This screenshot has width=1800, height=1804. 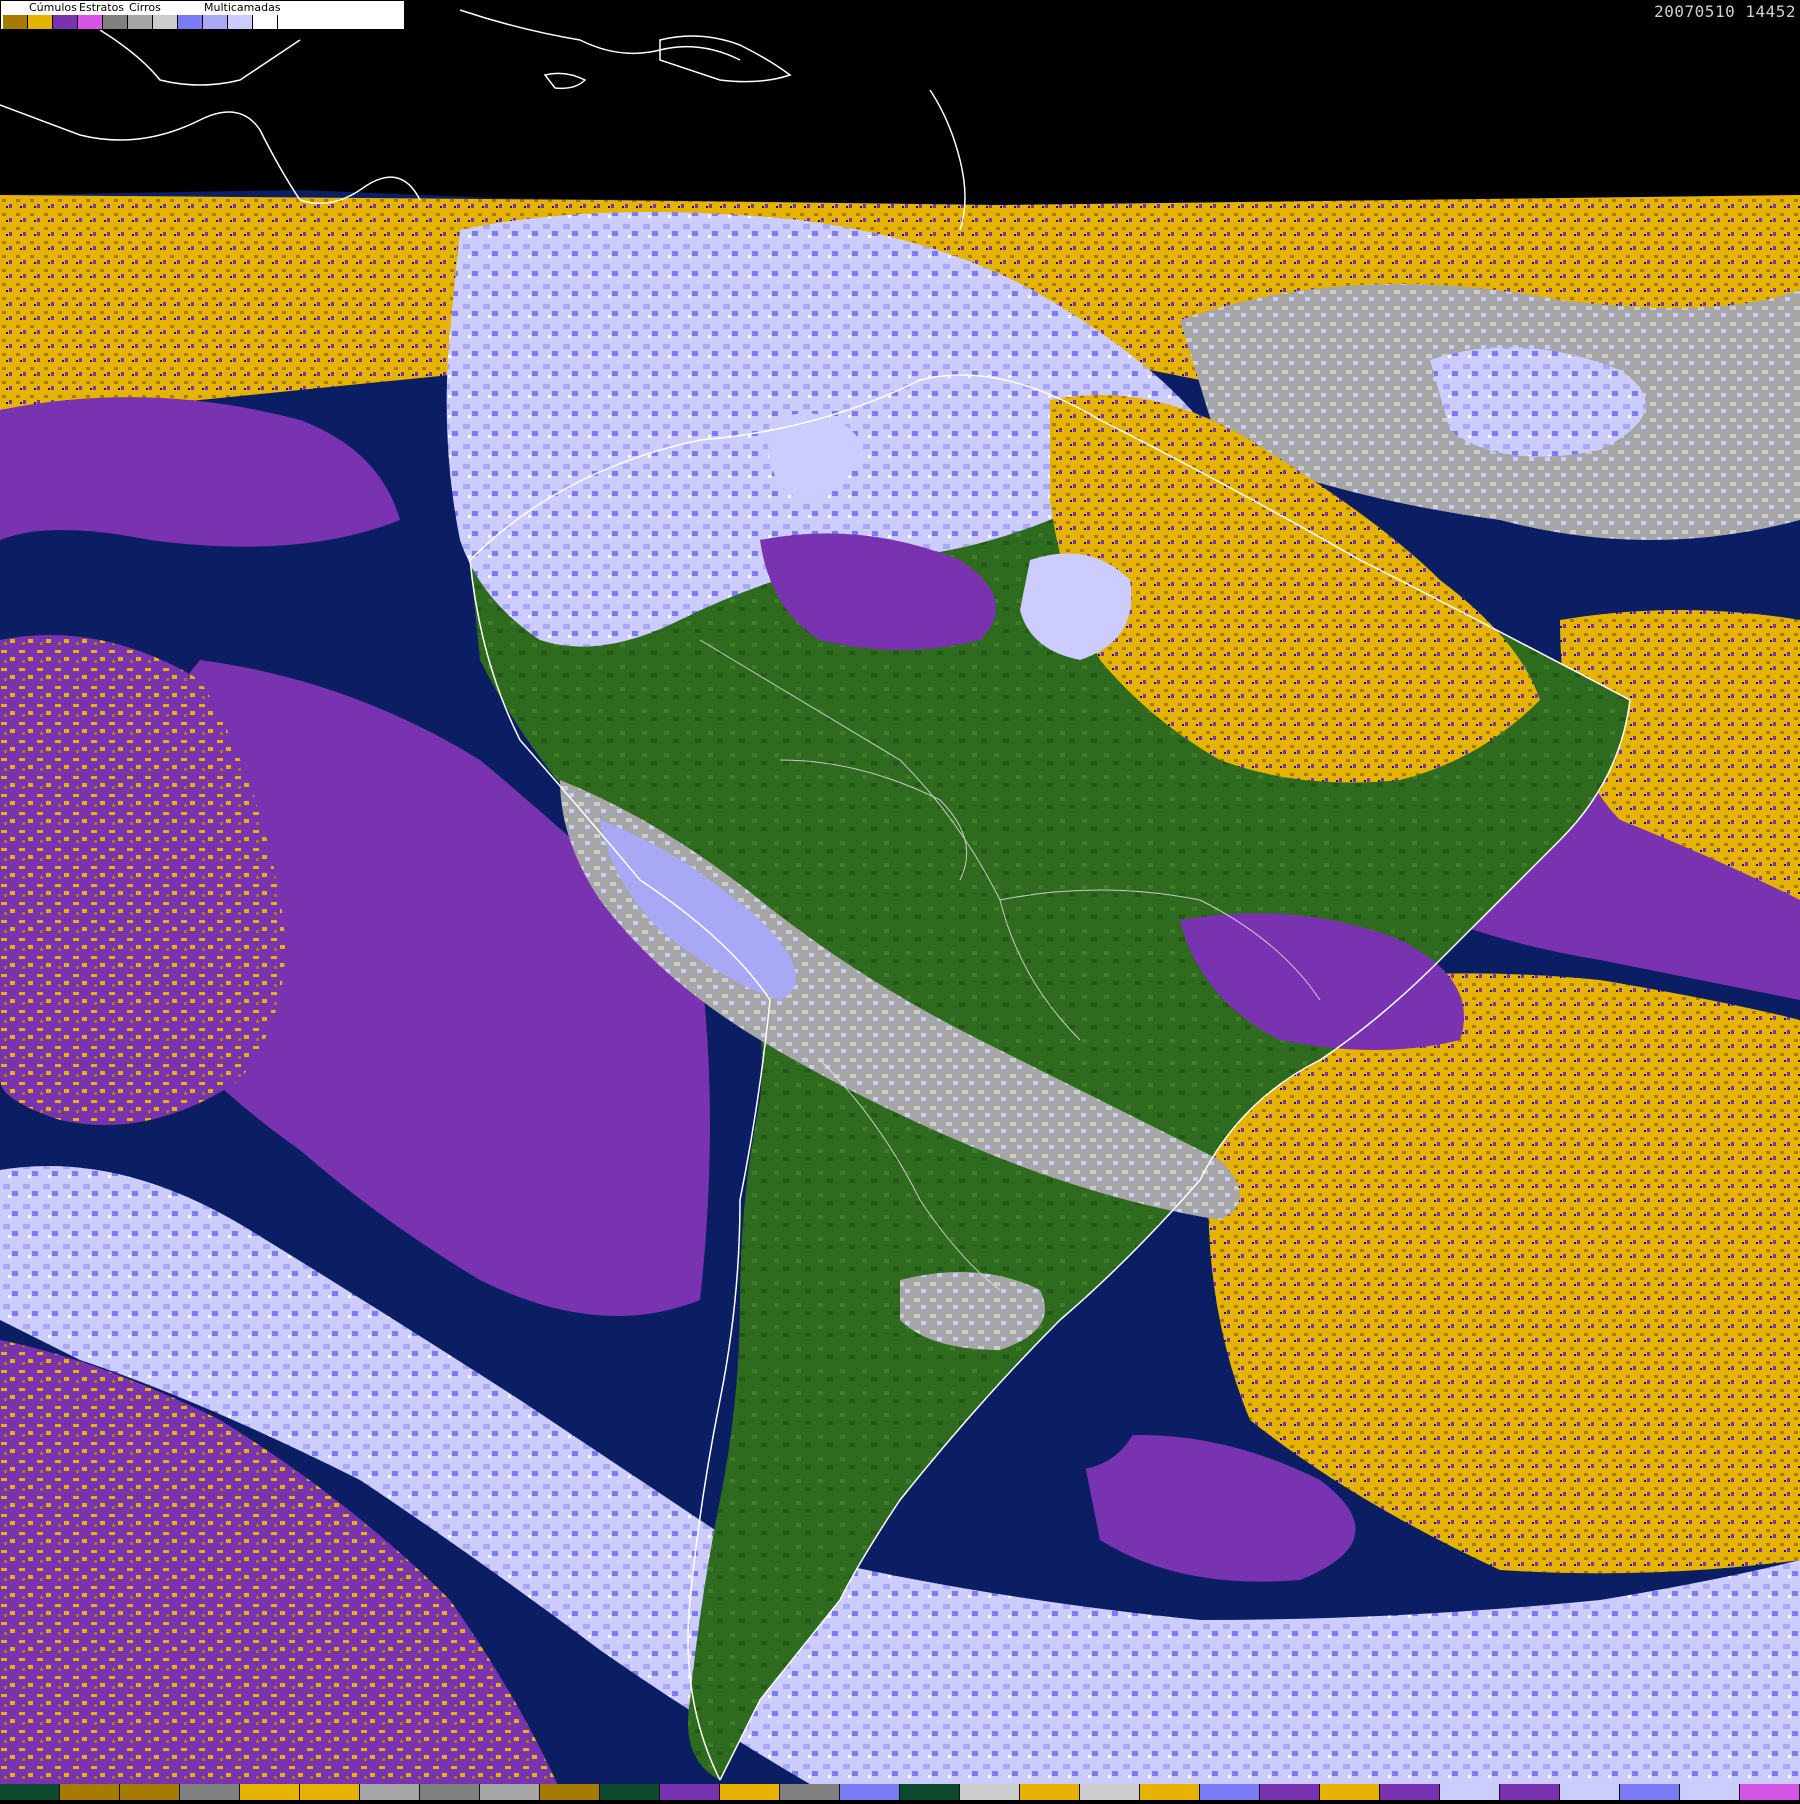 I want to click on legend-label: Estratos, so click(x=102, y=7).